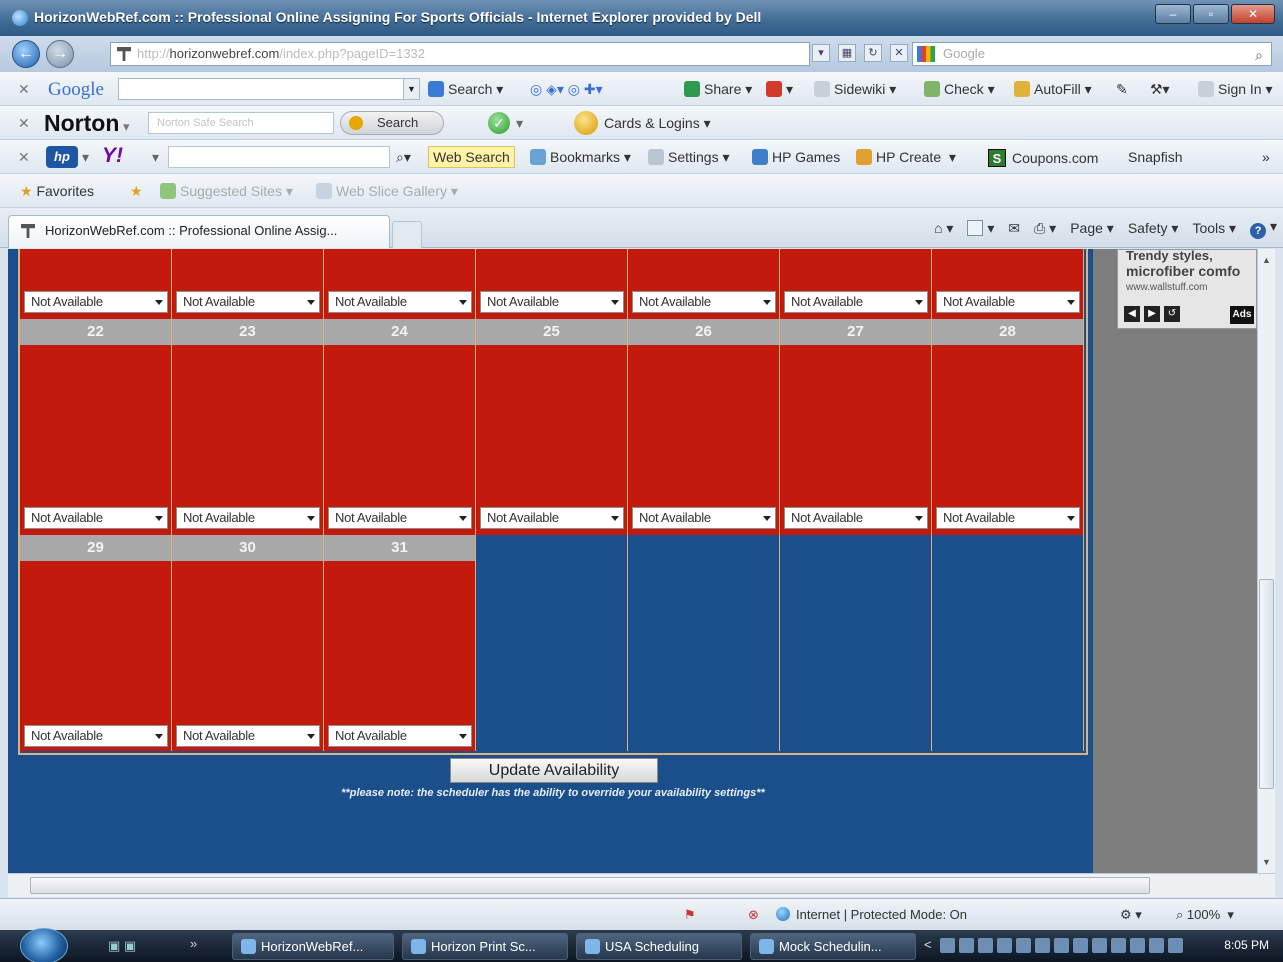  Describe the element at coordinates (1132, 314) in the screenshot. I see `ad-prev-icon: ◀` at that location.